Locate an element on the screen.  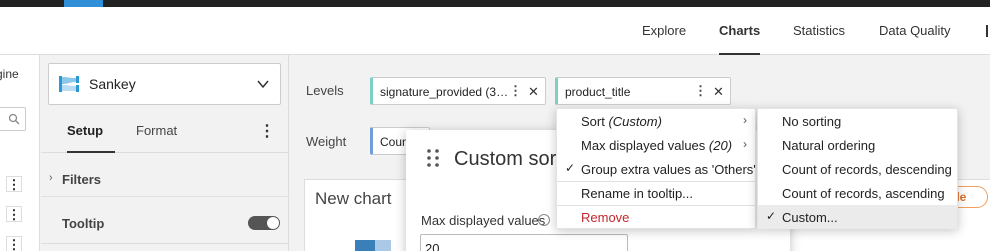
sankey-node is located at coordinates (365, 245).